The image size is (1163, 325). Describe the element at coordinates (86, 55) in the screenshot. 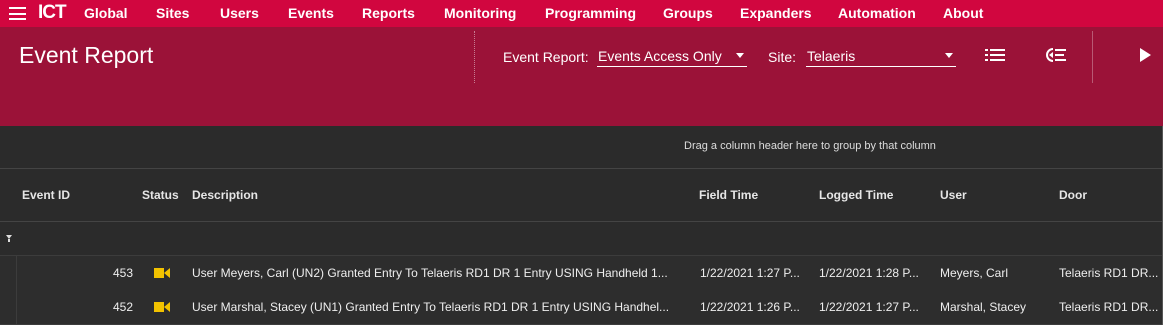

I see `page-title: Event Report` at that location.